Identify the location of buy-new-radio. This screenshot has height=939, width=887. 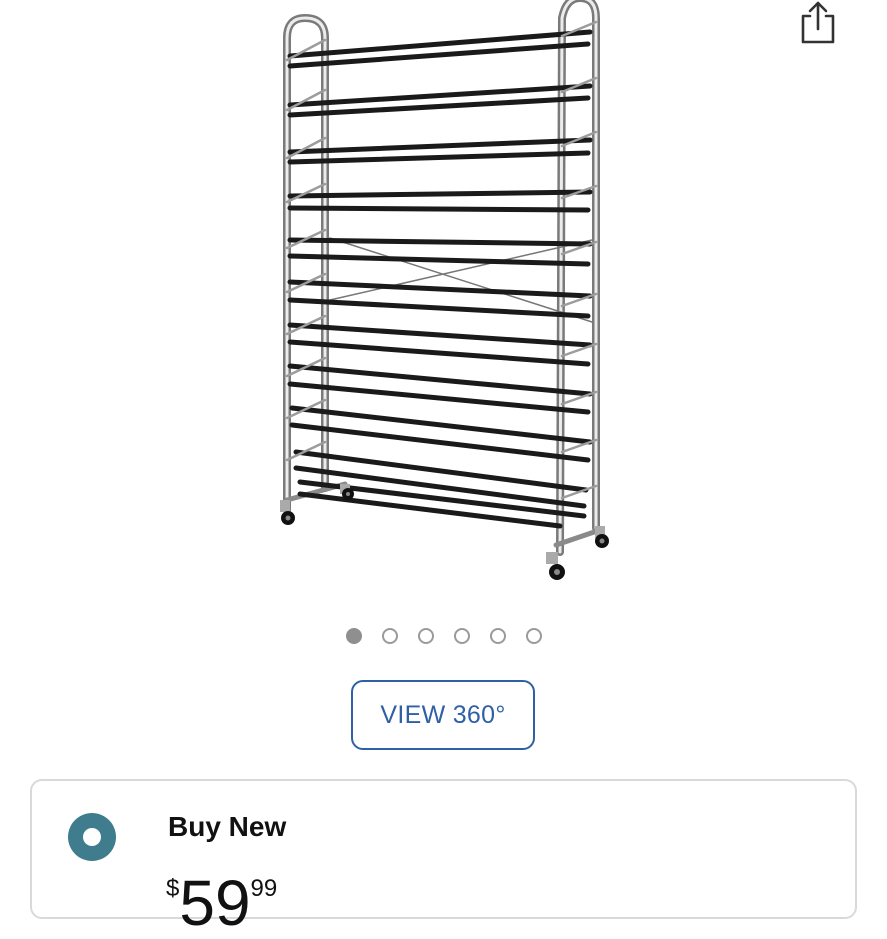
(92, 837).